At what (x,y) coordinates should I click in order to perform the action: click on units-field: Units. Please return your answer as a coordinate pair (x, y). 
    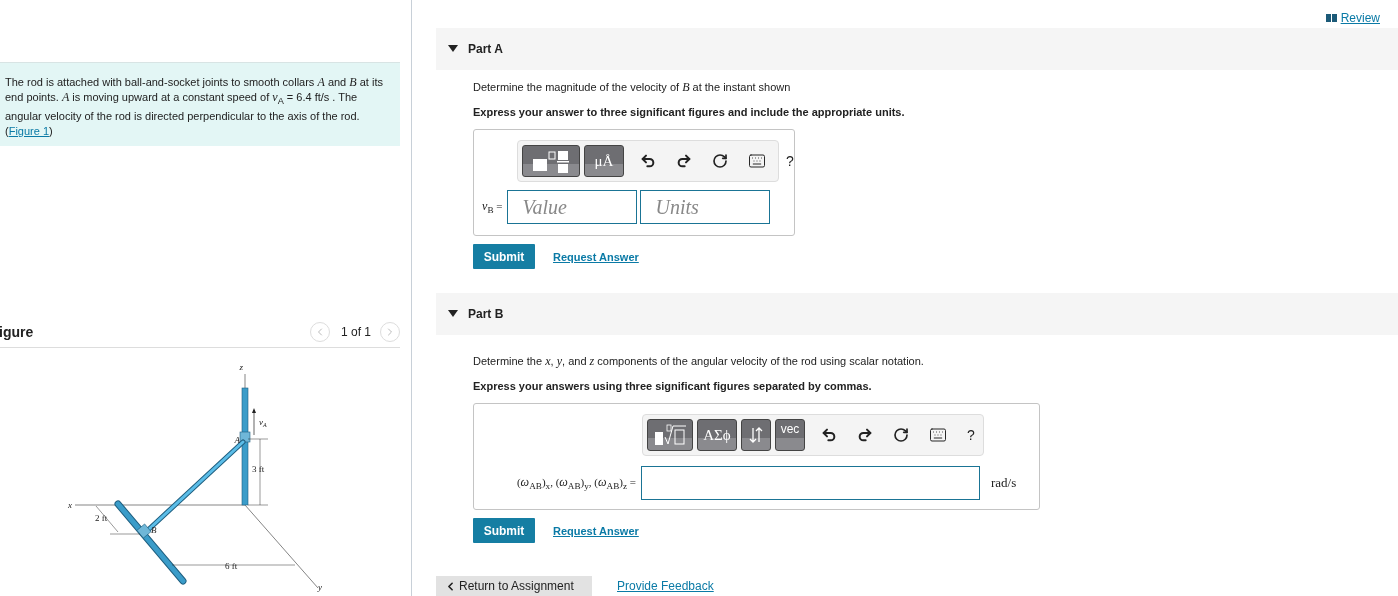
    Looking at the image, I should click on (705, 207).